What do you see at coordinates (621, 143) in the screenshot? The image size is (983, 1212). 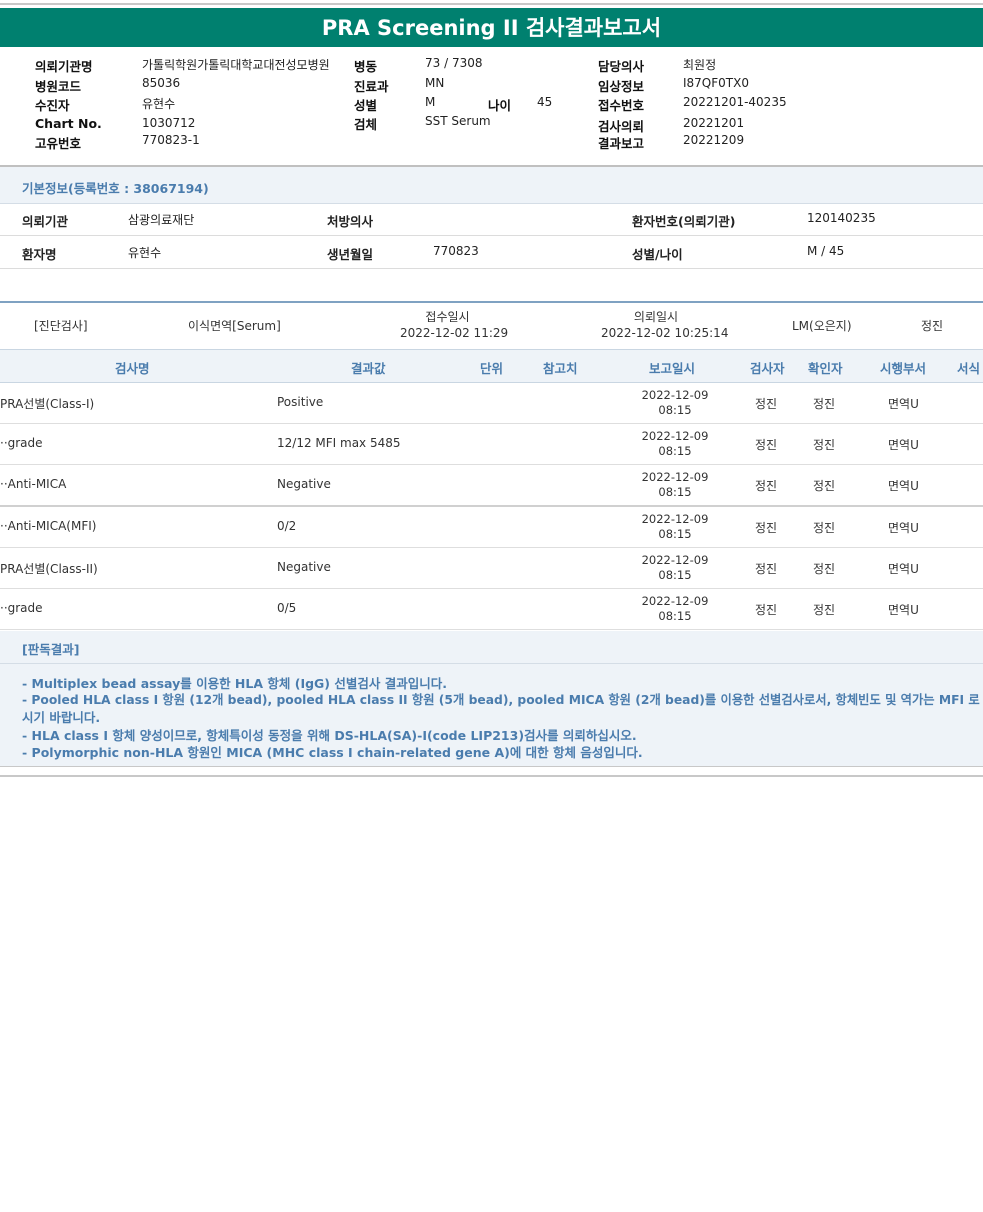 I see `report-label: 결과보고` at bounding box center [621, 143].